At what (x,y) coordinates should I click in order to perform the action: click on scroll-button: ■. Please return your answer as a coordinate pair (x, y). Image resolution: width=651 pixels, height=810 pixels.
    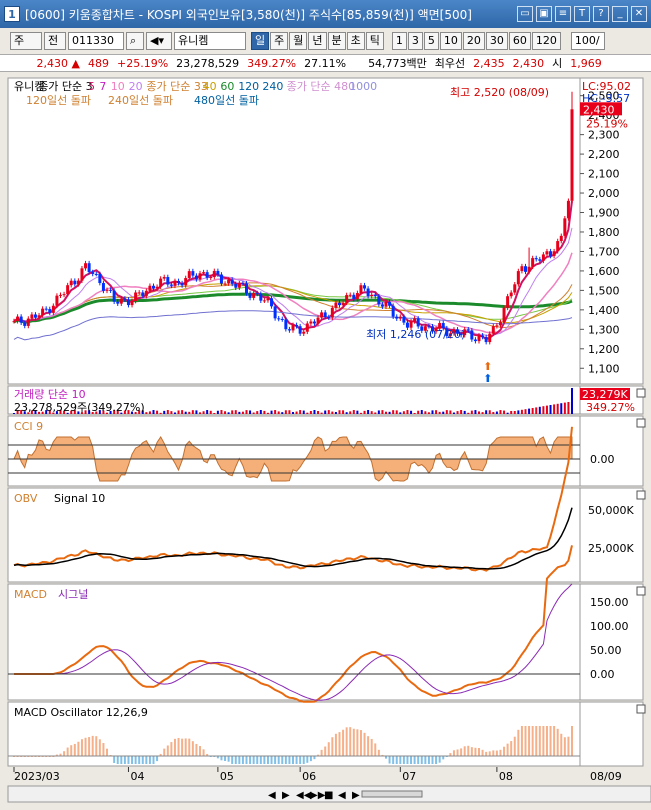
    Looking at the image, I should click on (328, 795).